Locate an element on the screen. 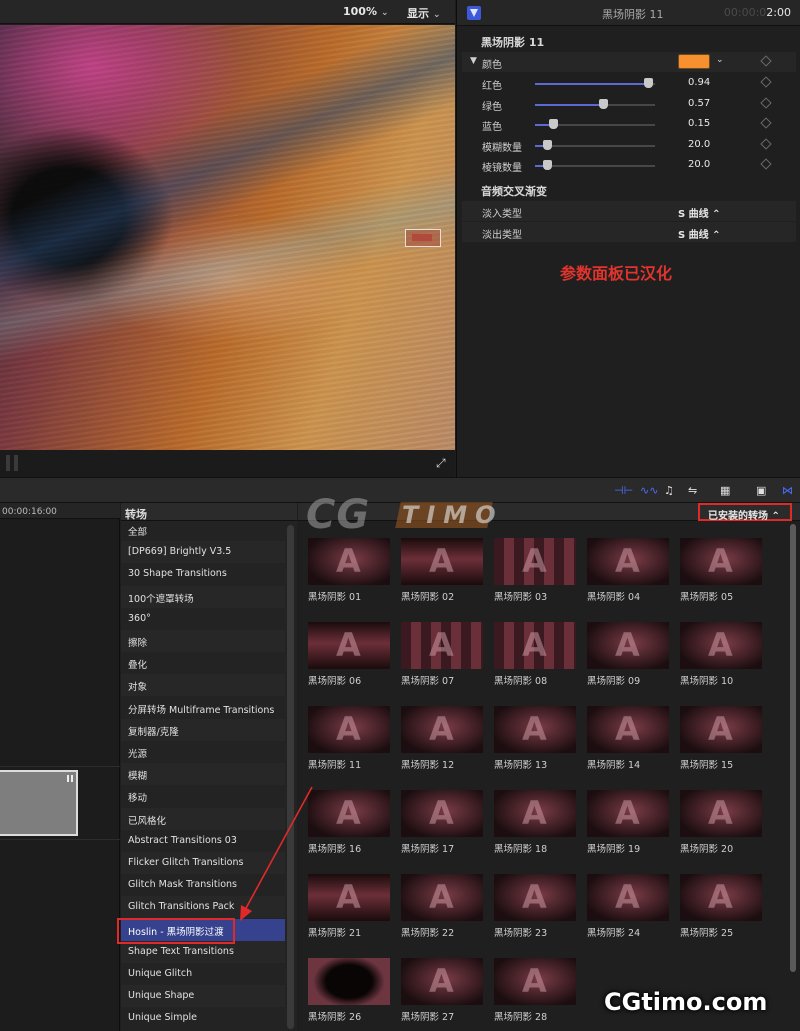 Image resolution: width=800 pixels, height=1031 pixels. thumbnail-label: 黑场阴影 22 is located at coordinates (427, 932).